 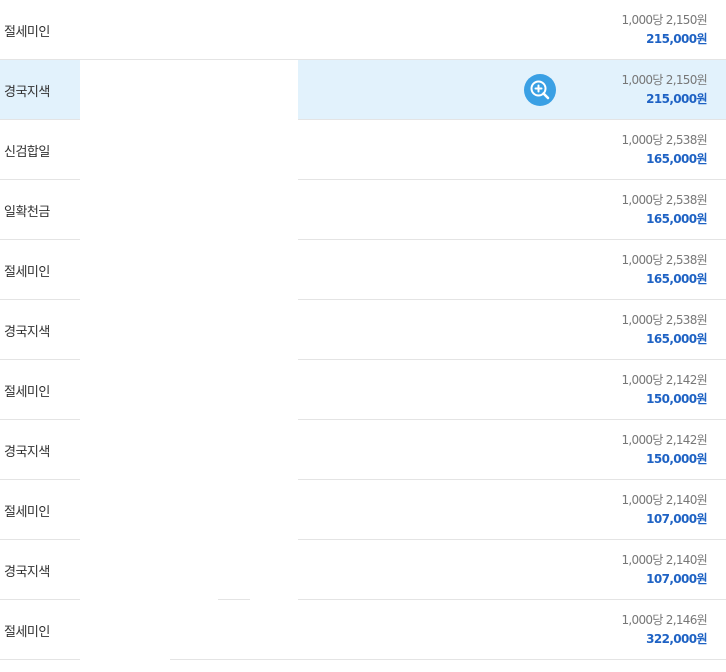 I want to click on product-name: 신검합일, so click(x=27, y=152).